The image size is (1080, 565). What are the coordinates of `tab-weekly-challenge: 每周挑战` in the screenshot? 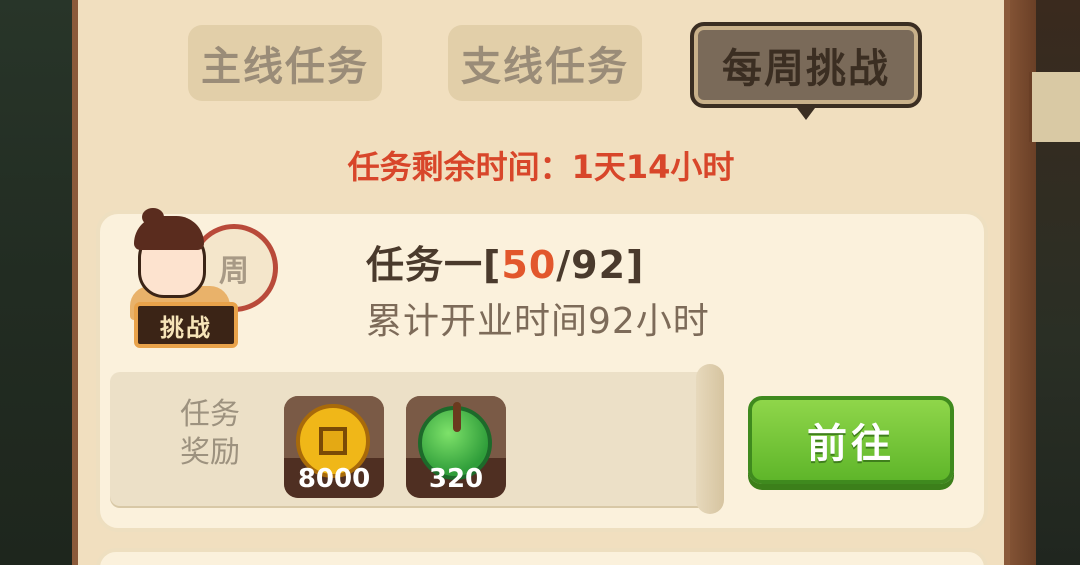 It's located at (806, 71).